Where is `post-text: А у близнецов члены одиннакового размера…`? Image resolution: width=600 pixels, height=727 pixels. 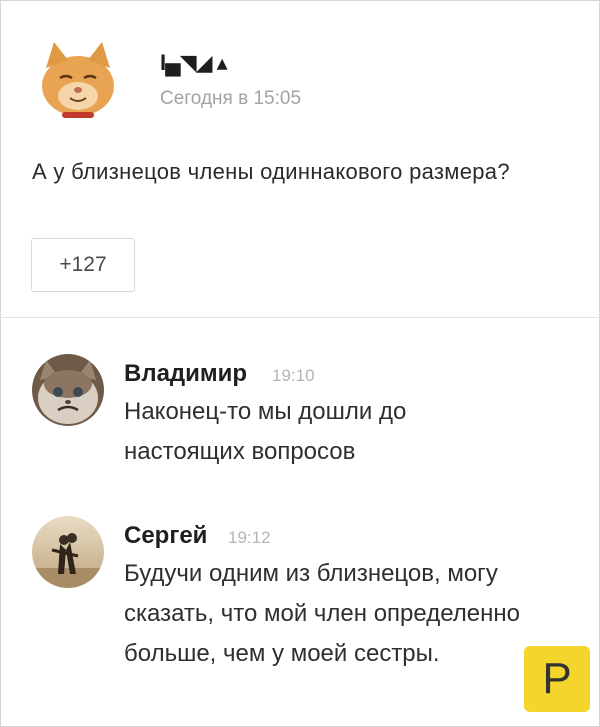 post-text: А у близнецов члены одиннакового размера… is located at coordinates (271, 171).